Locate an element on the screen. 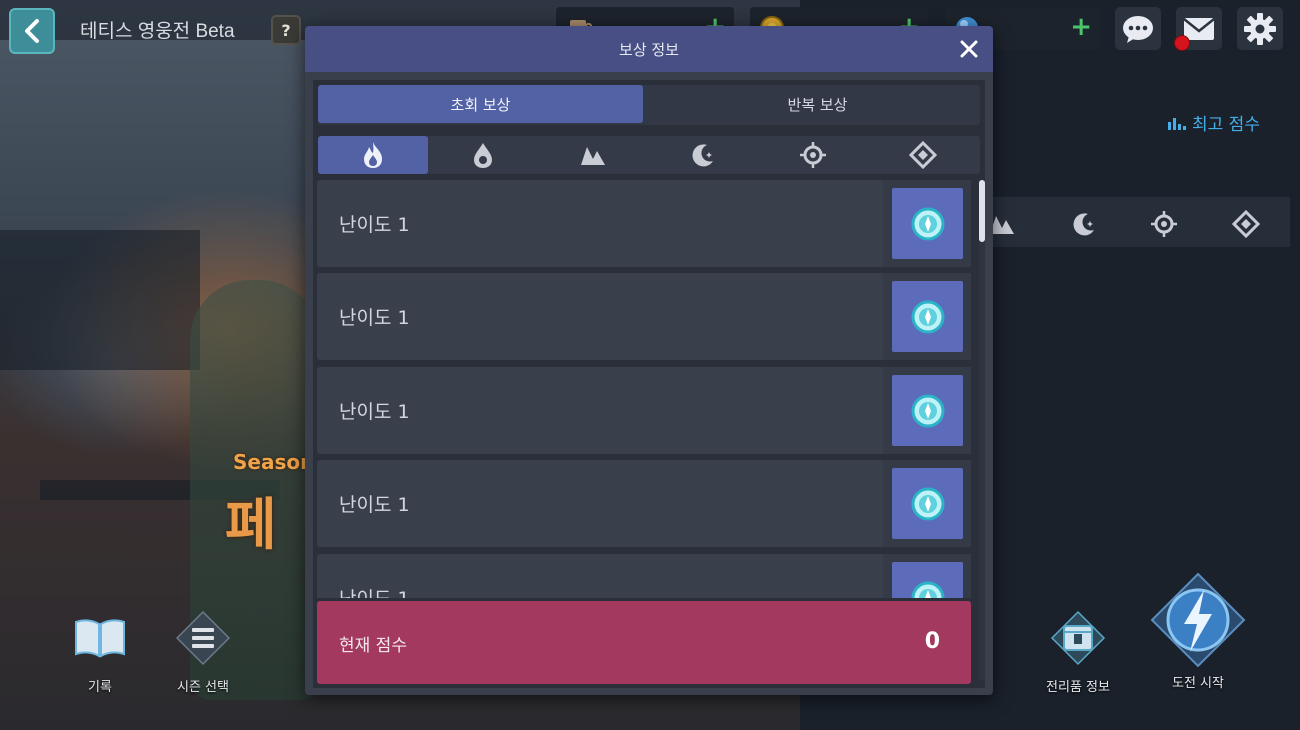 This screenshot has height=730, width=1300. fire-icon is located at coordinates (373, 155).